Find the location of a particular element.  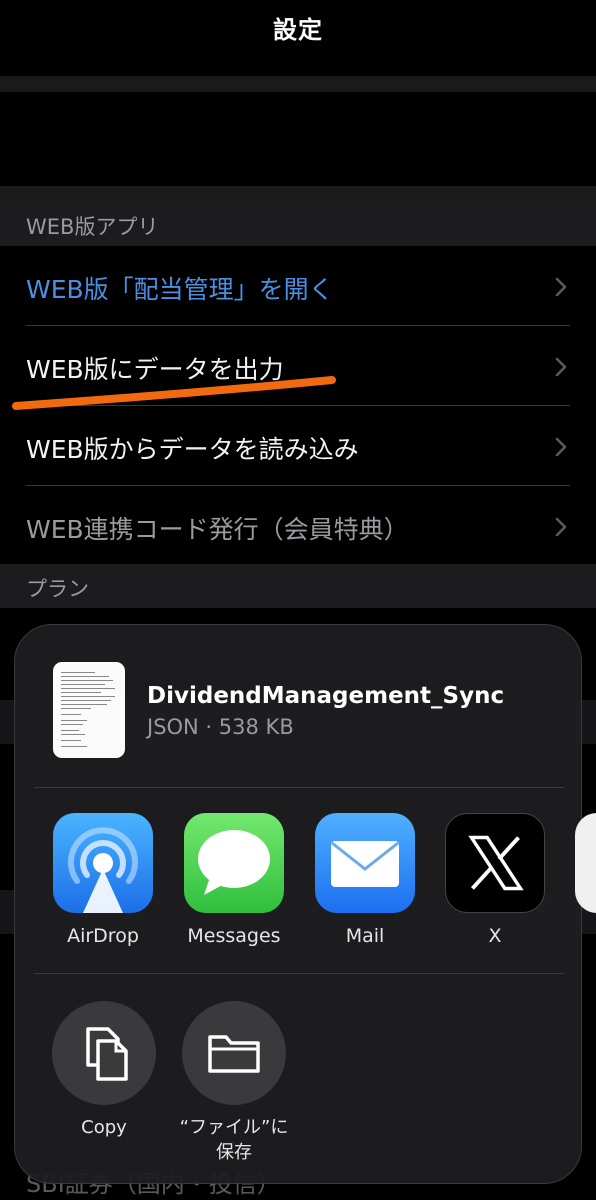

copy-icon is located at coordinates (104, 1053).